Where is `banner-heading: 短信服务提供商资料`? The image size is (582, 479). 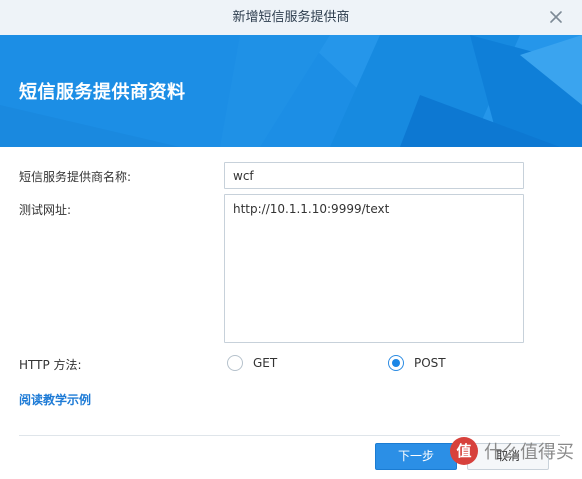
banner-heading: 短信服务提供商资料 is located at coordinates (102, 92).